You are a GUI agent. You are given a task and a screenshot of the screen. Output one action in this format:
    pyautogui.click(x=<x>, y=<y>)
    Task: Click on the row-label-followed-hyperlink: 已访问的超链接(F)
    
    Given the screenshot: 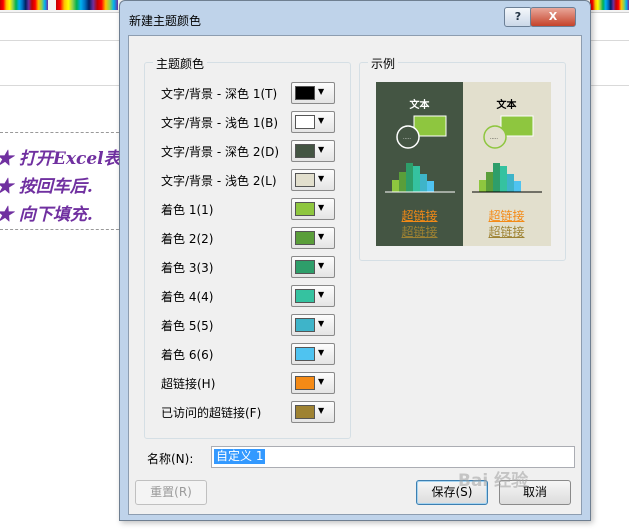 What is the action you would take?
    pyautogui.click(x=211, y=413)
    